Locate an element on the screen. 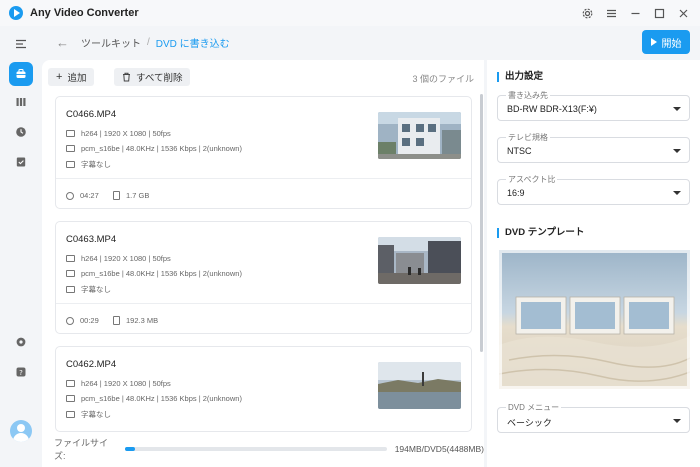 This screenshot has height=467, width=700. duration-text: 04:27 is located at coordinates (89, 195).